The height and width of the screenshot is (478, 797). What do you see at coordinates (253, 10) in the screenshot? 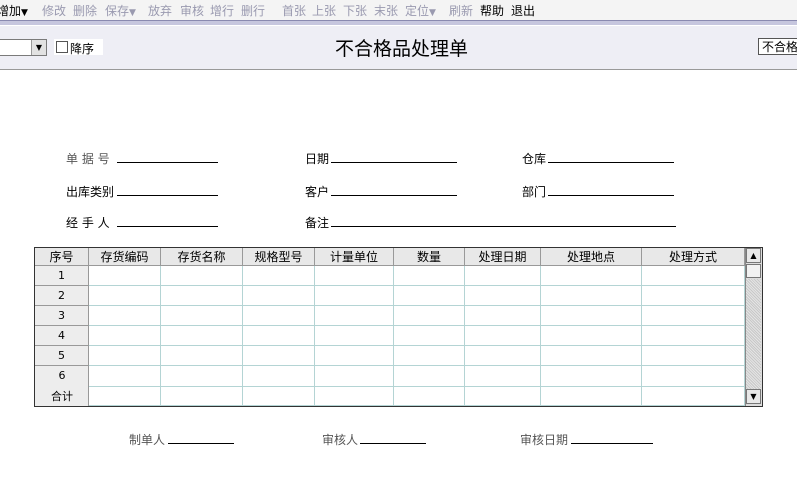
I see `delete-row-button: 删行` at bounding box center [253, 10].